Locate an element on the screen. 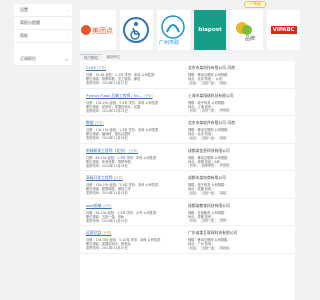  job-date: 发布时间：2014年11月19日 is located at coordinates (107, 220).